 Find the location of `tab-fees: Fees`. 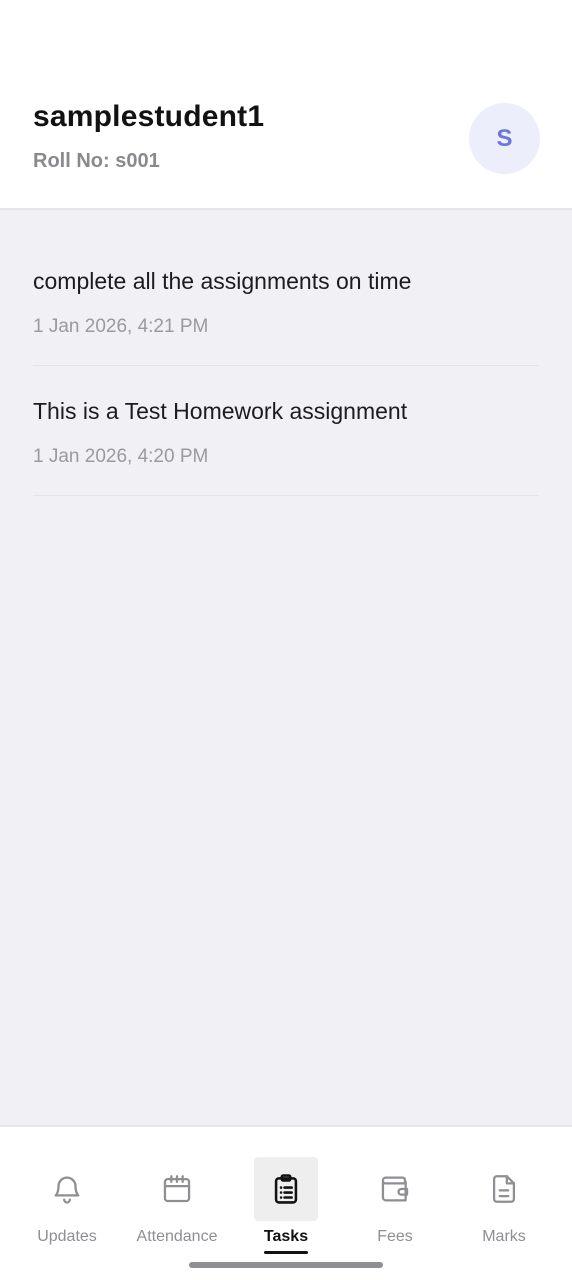

tab-fees: Fees is located at coordinates (395, 1203).